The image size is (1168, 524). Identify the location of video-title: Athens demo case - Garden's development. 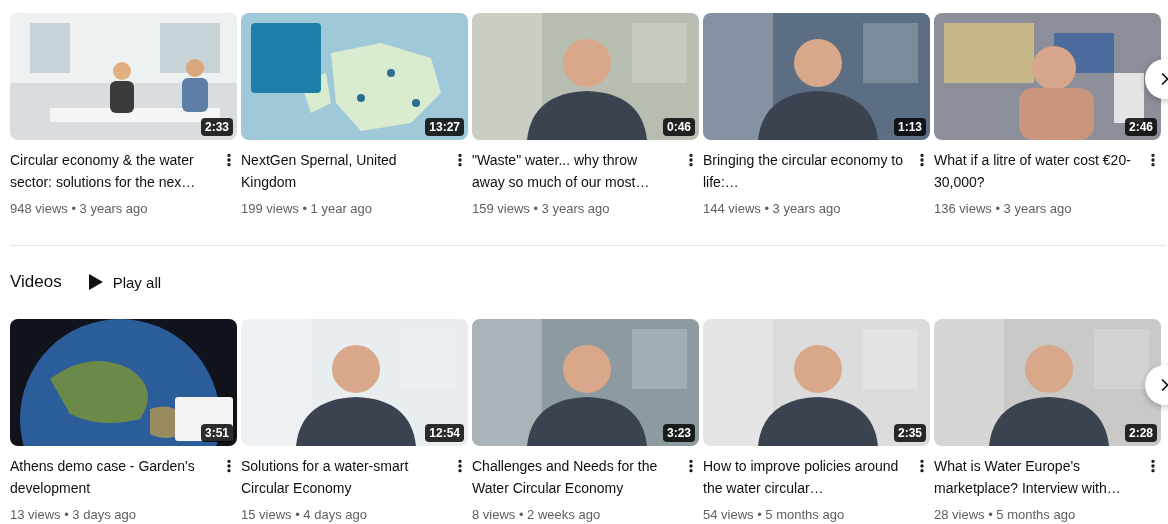
(110, 477).